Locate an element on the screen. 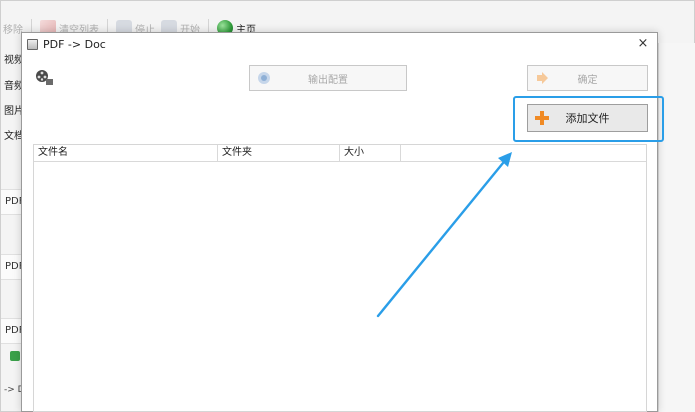  column-header-size: 大小 is located at coordinates (370, 153).